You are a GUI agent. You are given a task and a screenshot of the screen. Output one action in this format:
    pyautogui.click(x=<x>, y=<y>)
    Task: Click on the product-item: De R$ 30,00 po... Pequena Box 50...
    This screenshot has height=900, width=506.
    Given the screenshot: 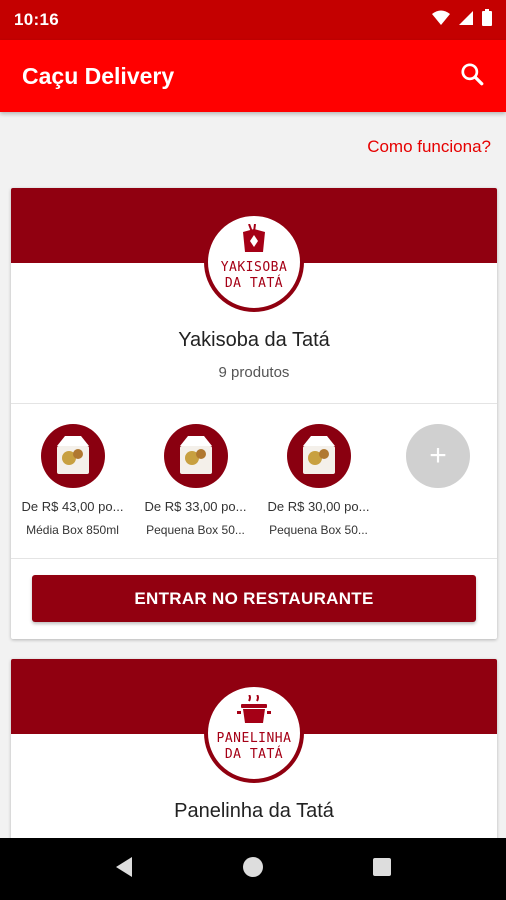 What is the action you would take?
    pyautogui.click(x=318, y=480)
    